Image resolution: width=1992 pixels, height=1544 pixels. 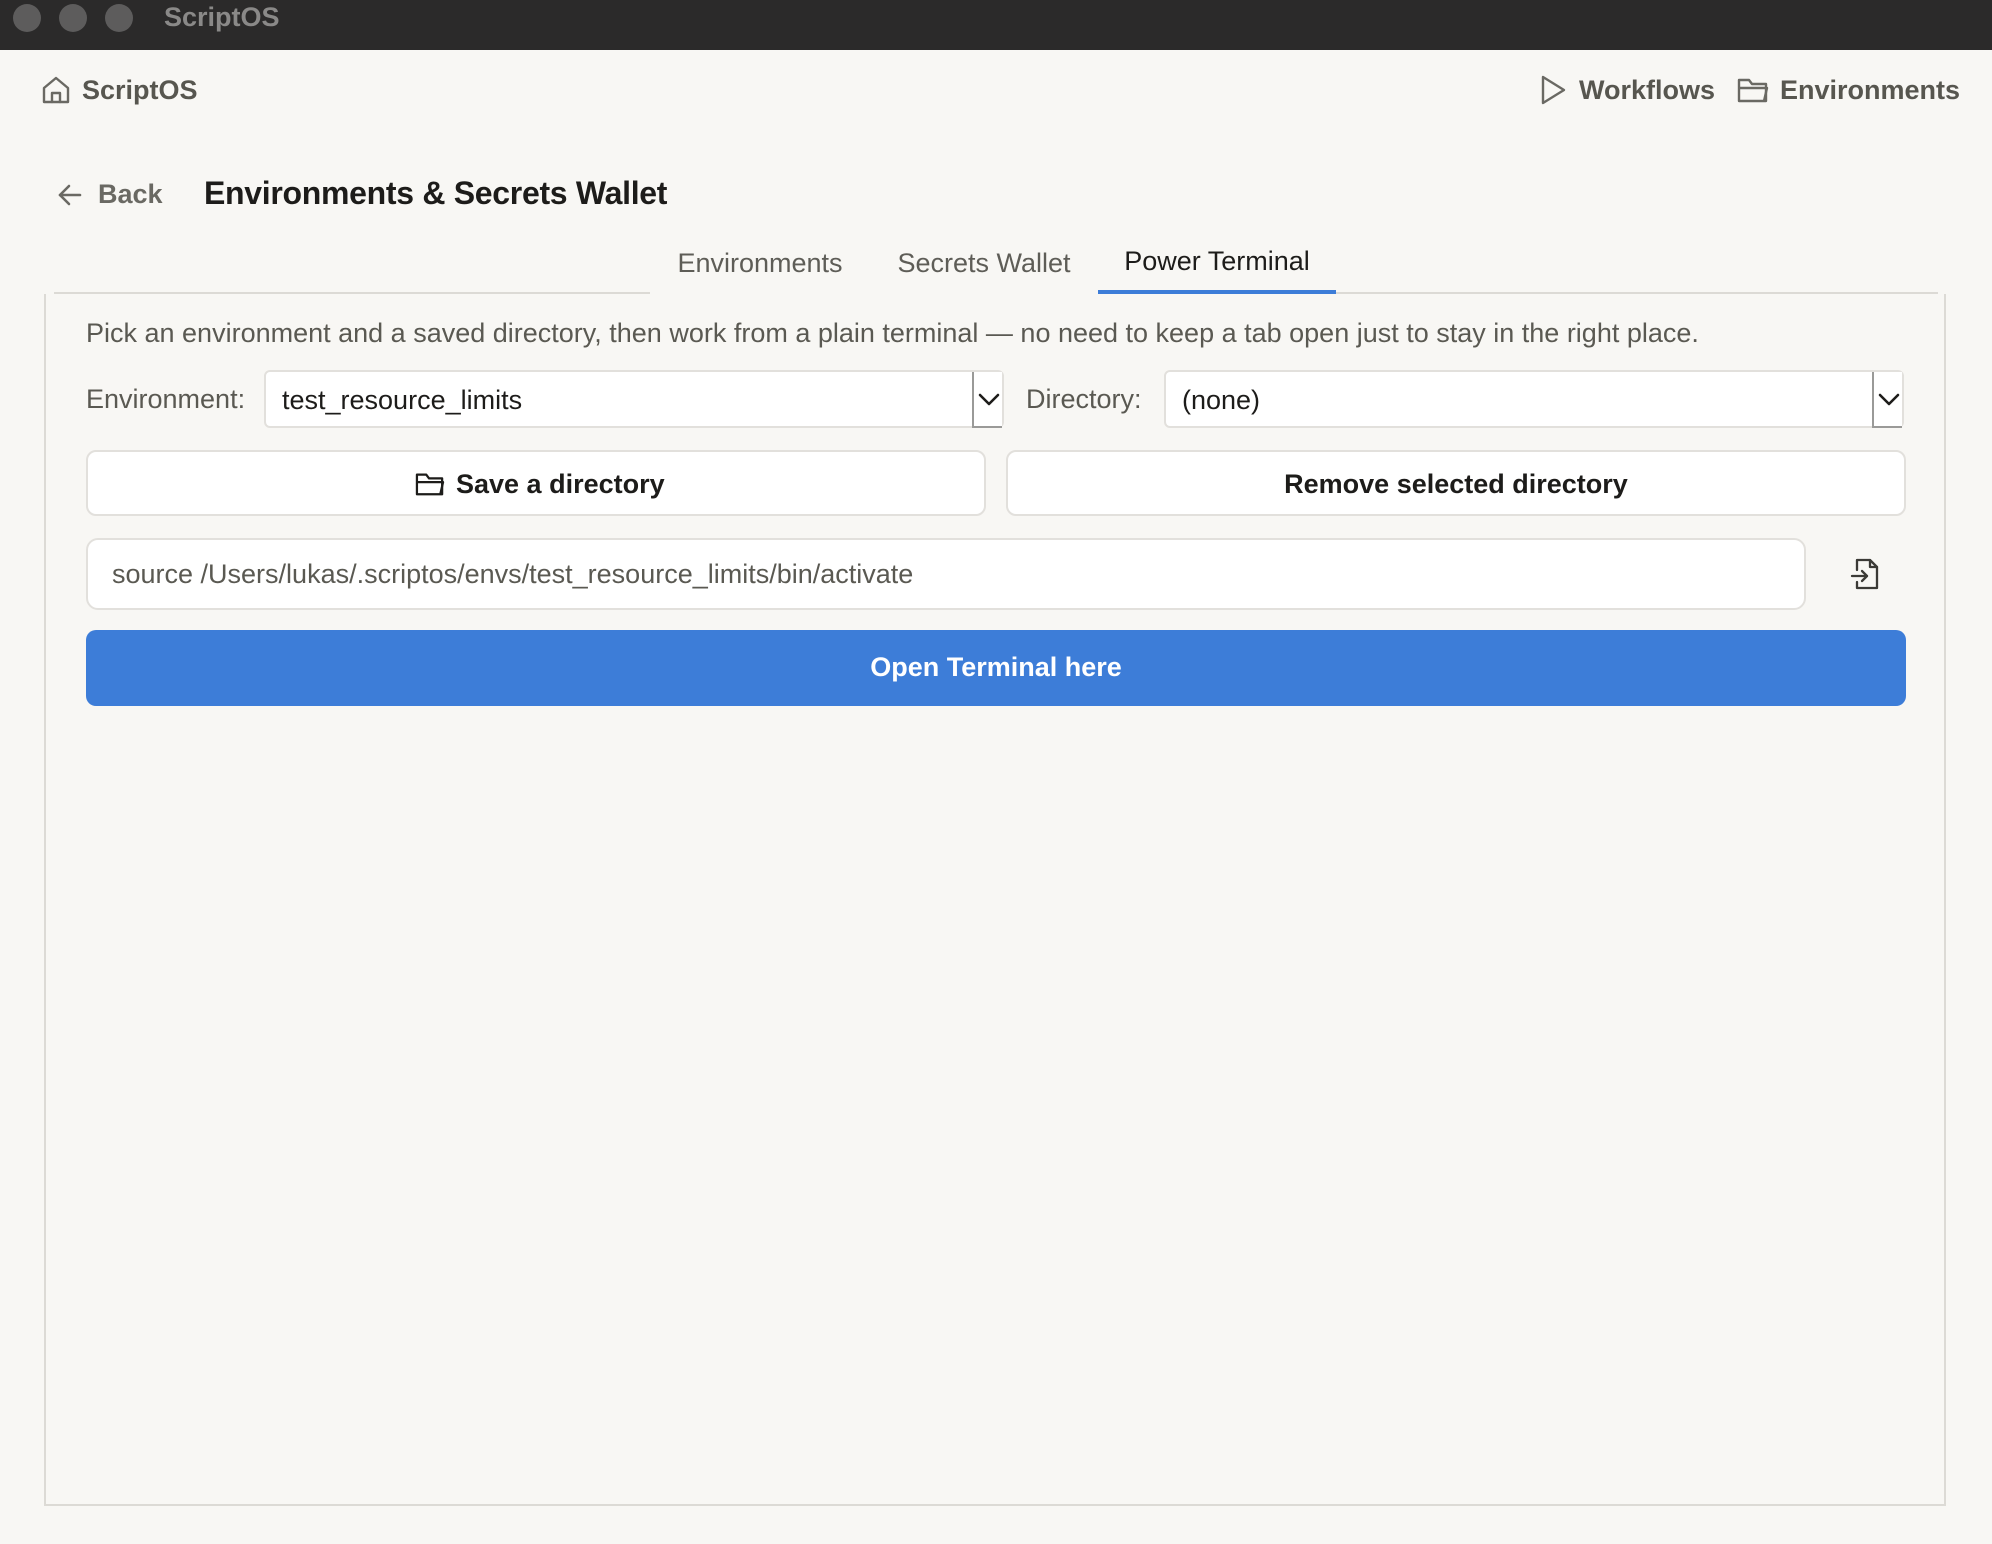 I want to click on tab-environments: Environments, so click(x=760, y=272).